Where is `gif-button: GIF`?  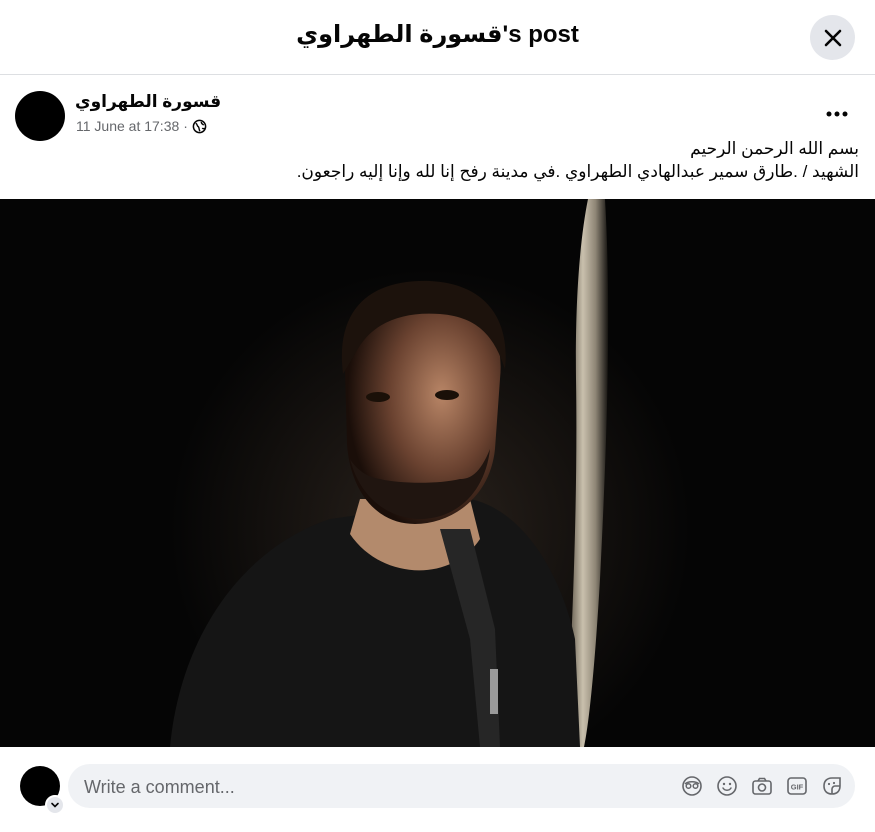 gif-button: GIF is located at coordinates (797, 786).